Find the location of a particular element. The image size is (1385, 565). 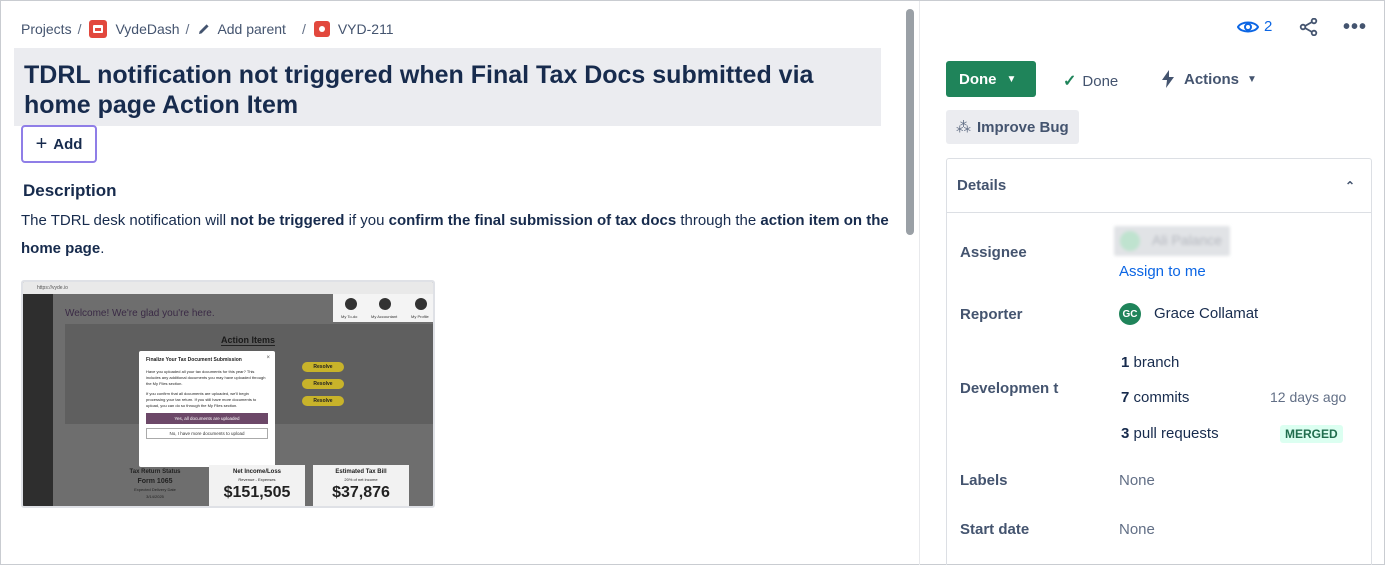

breadcrumb-issue-key: VYD-211 is located at coordinates (366, 29).